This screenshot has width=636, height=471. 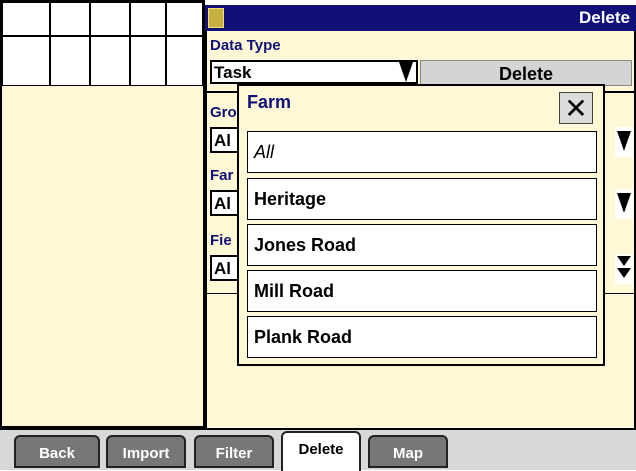 What do you see at coordinates (422, 152) in the screenshot?
I see `option-all: All` at bounding box center [422, 152].